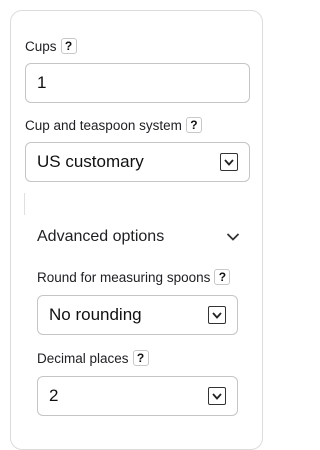 This screenshot has width=320, height=450. I want to click on rounding-label: Round for measuring spoons, so click(124, 277).